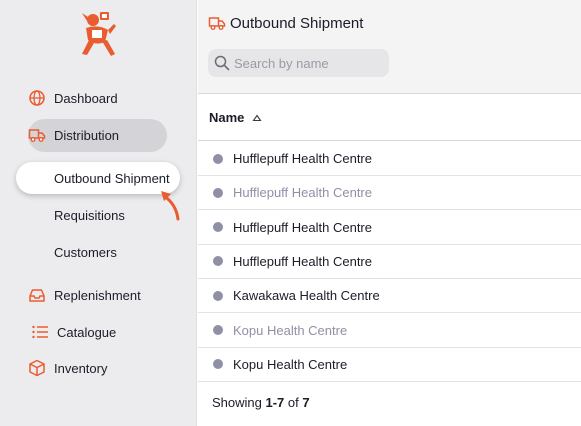 The width and height of the screenshot is (581, 426). I want to click on sidebar-item-catalogue: Catalogue, so click(73, 332).